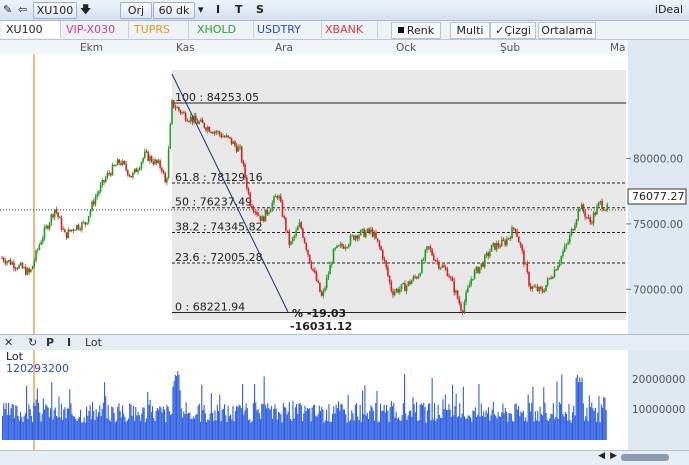 This screenshot has height=465, width=689. I want to click on color-toggle: Renk, so click(416, 30).